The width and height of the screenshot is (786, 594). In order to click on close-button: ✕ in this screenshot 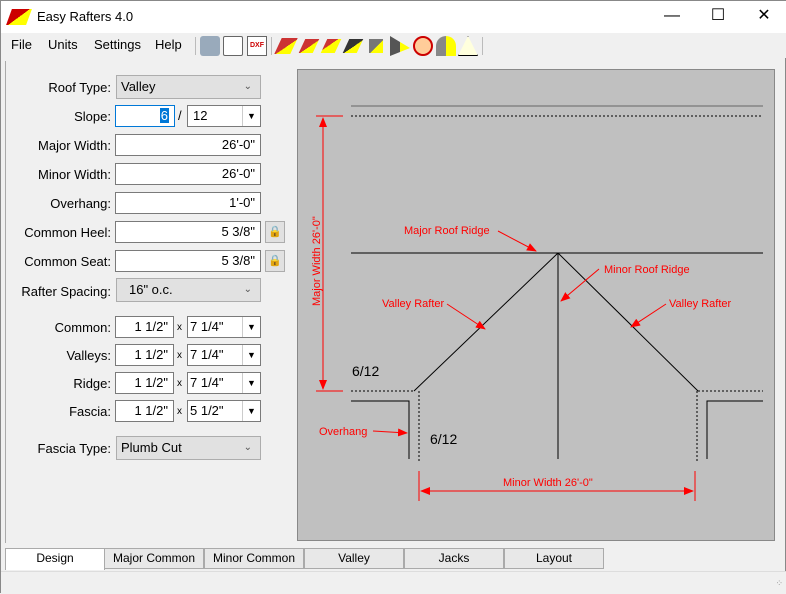, I will do `click(763, 17)`.